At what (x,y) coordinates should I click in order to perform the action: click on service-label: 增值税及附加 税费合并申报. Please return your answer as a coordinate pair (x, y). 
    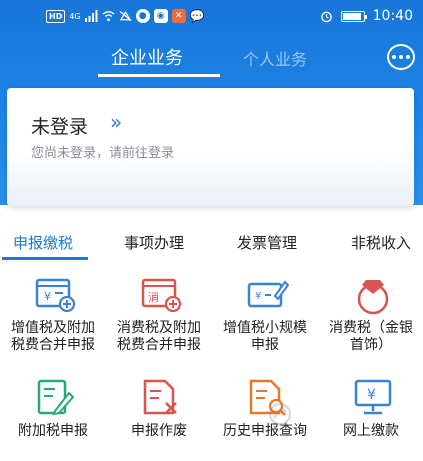
    Looking at the image, I should click on (53, 336).